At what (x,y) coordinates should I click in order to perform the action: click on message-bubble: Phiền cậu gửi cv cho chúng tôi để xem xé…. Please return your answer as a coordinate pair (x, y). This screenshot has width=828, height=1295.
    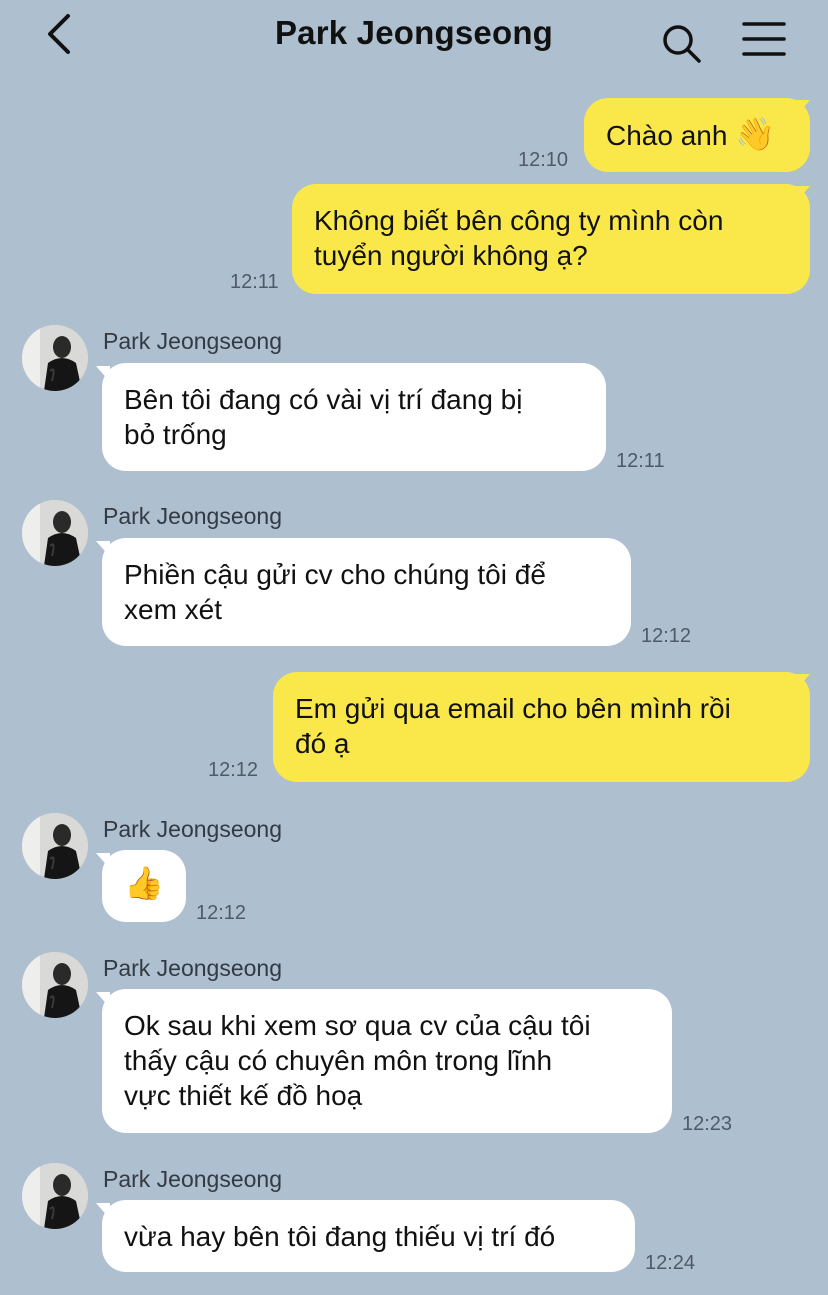
    Looking at the image, I should click on (366, 592).